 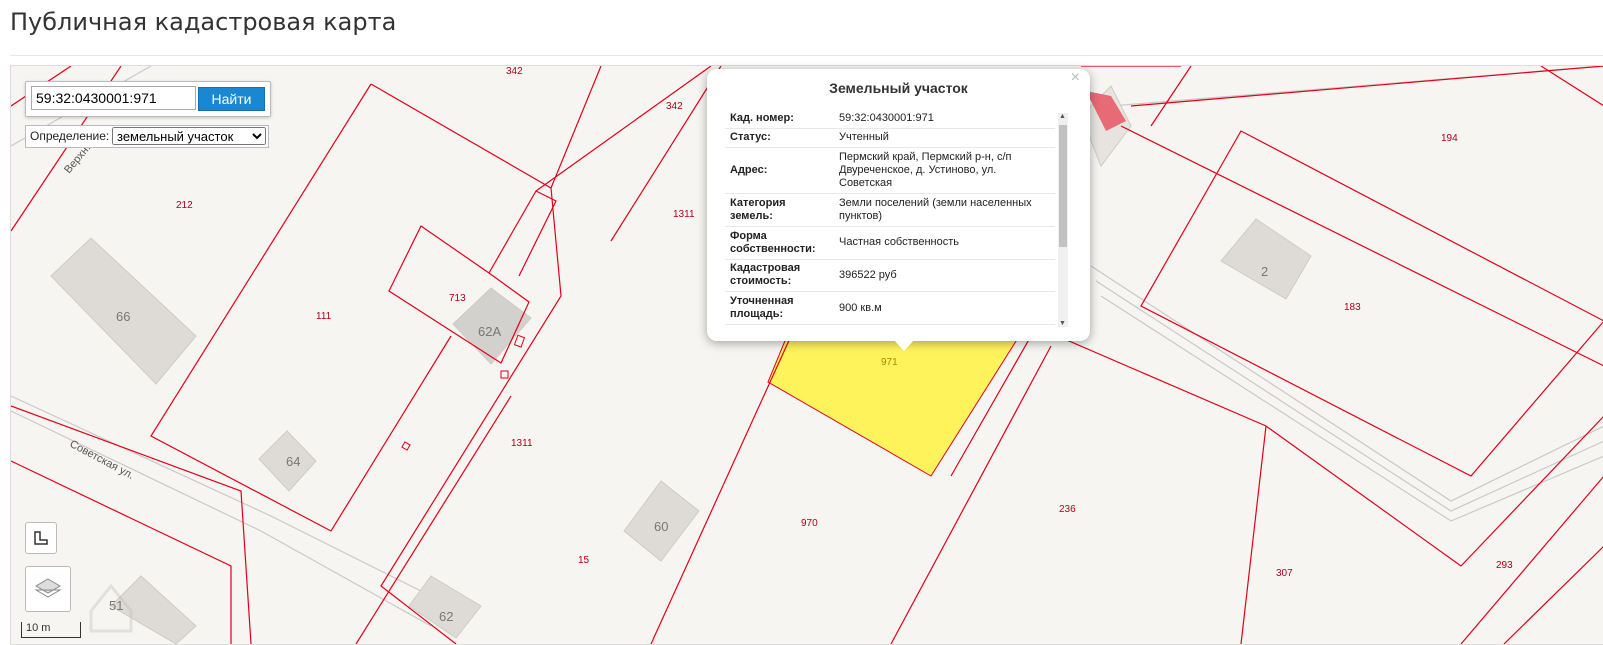 I want to click on svg-text: Советская ул., so click(x=102, y=460).